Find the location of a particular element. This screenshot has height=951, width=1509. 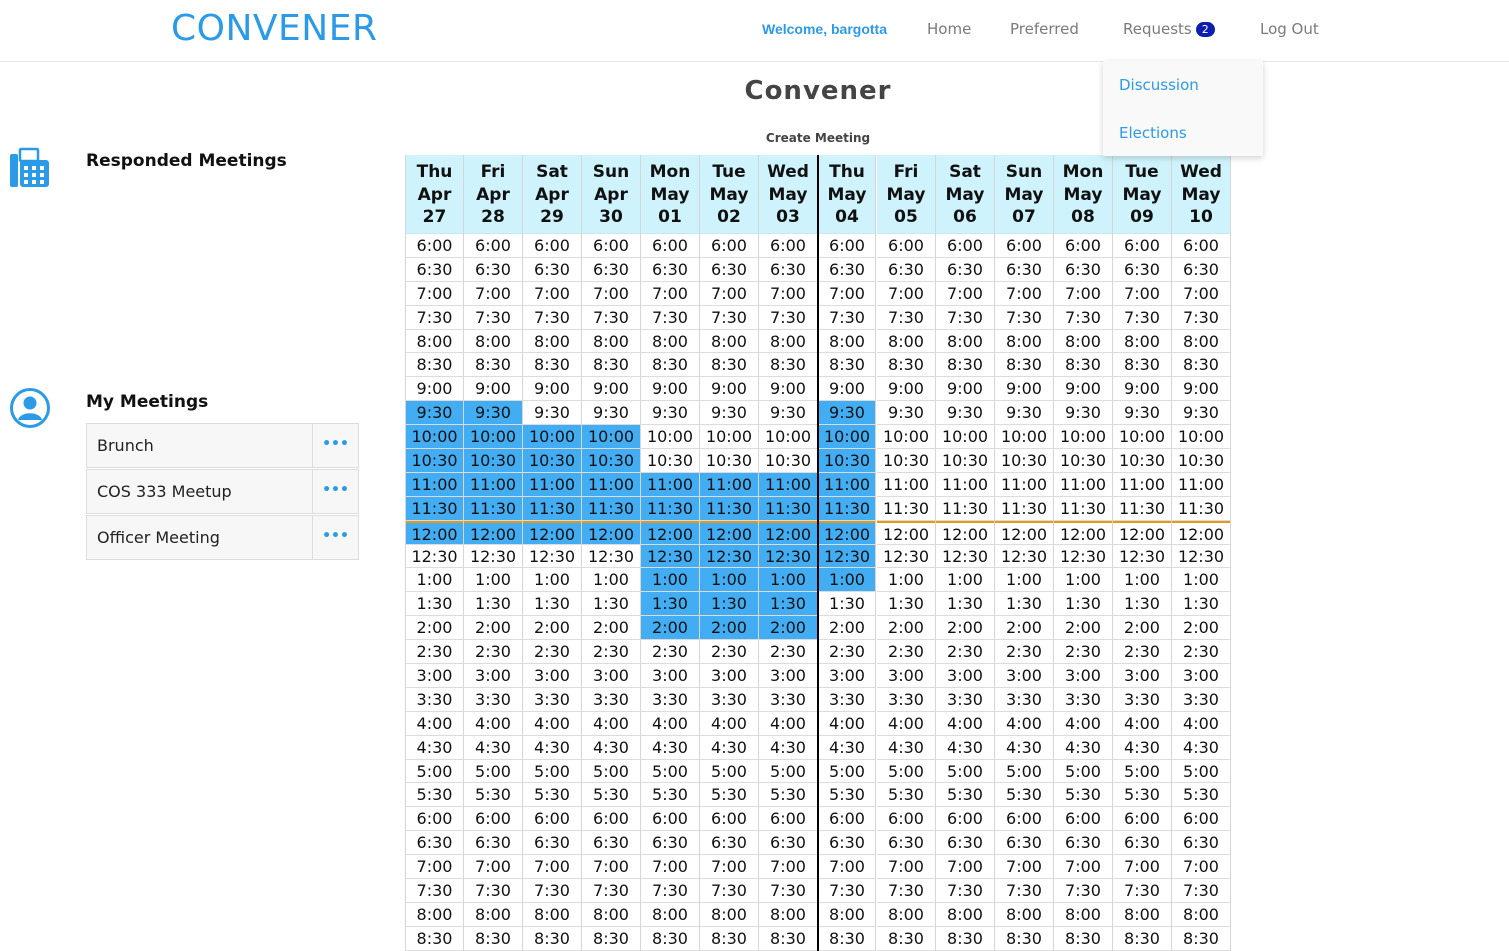

meeting-item-brunch: Brunch ••• is located at coordinates (222, 445).